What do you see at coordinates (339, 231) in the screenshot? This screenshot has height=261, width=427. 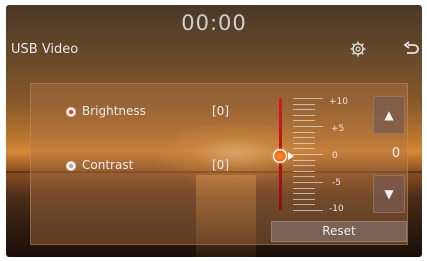 I see `reset-button: Reset` at bounding box center [339, 231].